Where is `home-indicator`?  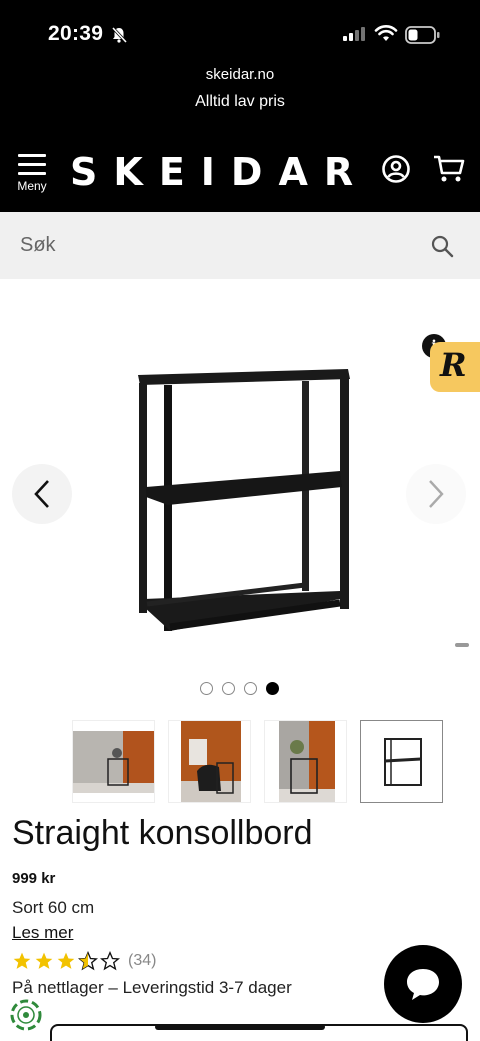 home-indicator is located at coordinates (240, 1027).